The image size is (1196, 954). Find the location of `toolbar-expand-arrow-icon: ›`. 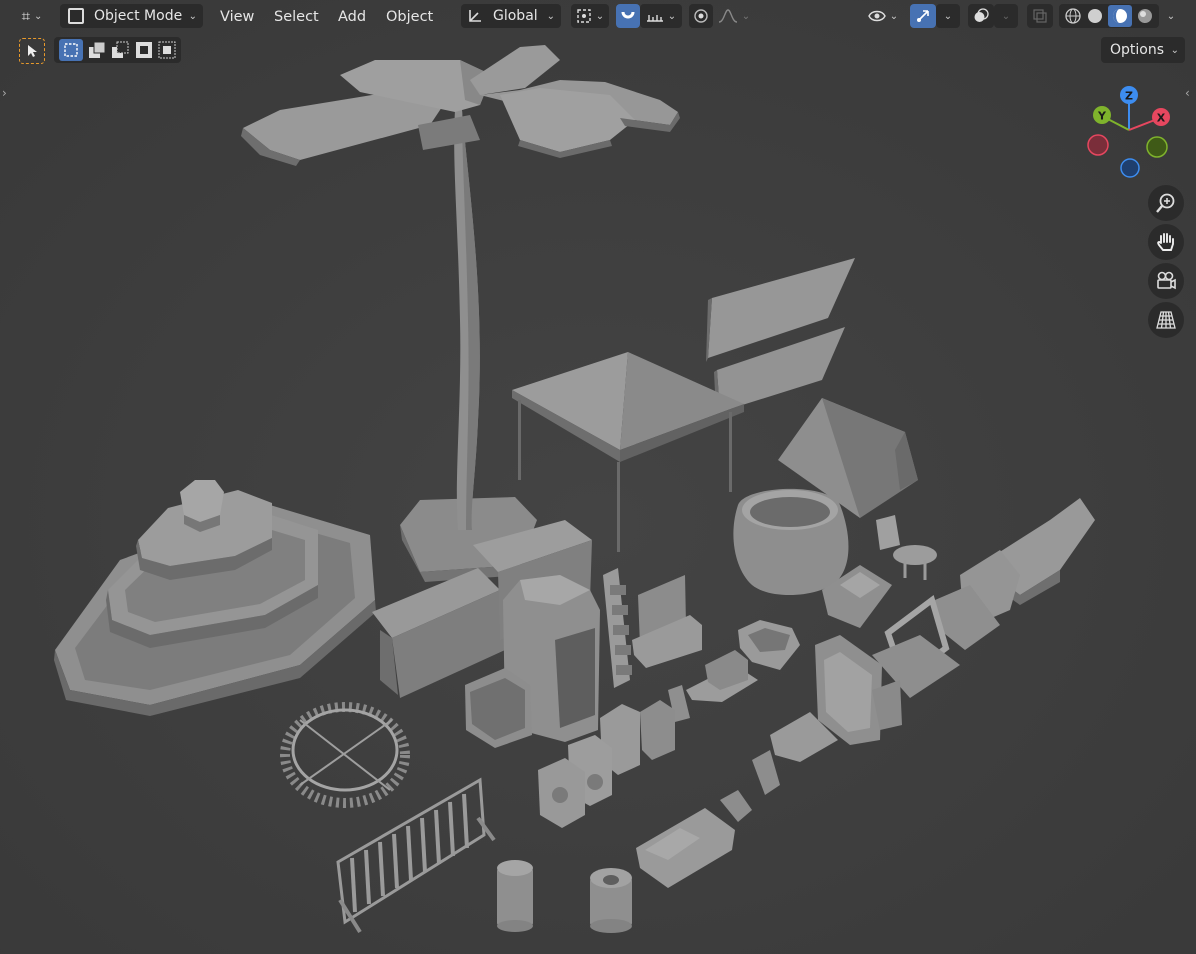

toolbar-expand-arrow-icon: › is located at coordinates (4, 93).